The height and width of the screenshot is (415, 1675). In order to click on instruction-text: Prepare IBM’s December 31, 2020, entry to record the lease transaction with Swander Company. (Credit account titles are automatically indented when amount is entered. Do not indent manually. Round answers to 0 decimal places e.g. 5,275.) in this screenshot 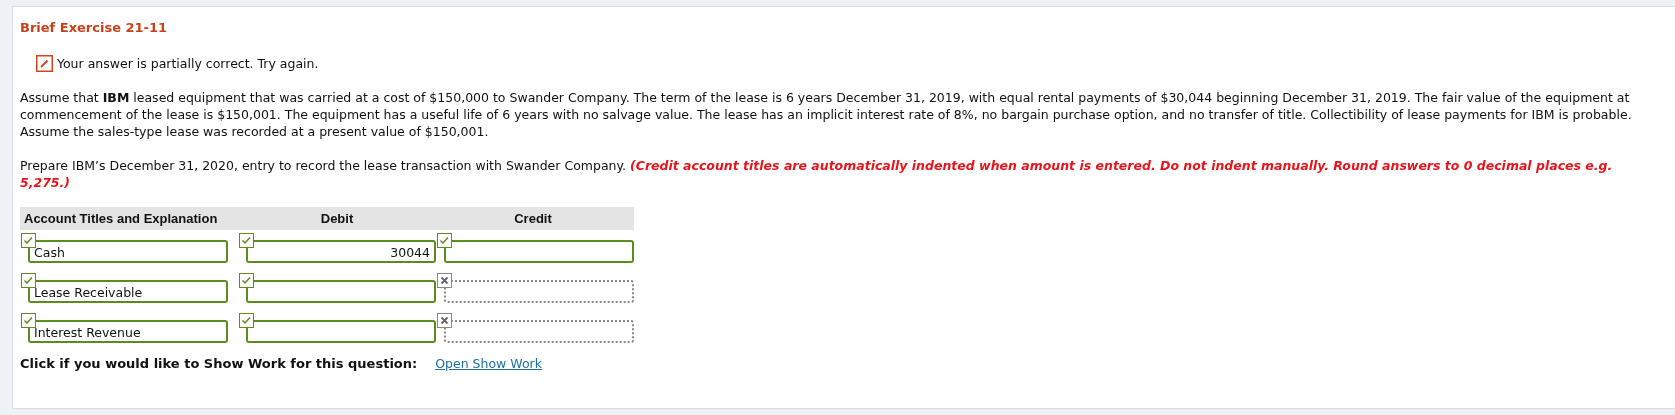, I will do `click(817, 174)`.